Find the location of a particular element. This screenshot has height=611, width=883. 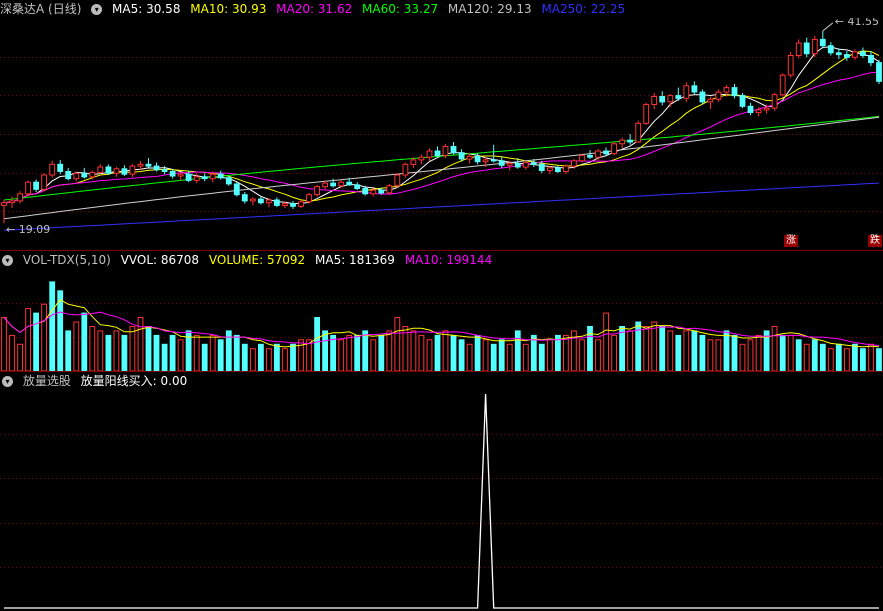

vol-ma5-label: MA5: 181369 is located at coordinates (355, 260).